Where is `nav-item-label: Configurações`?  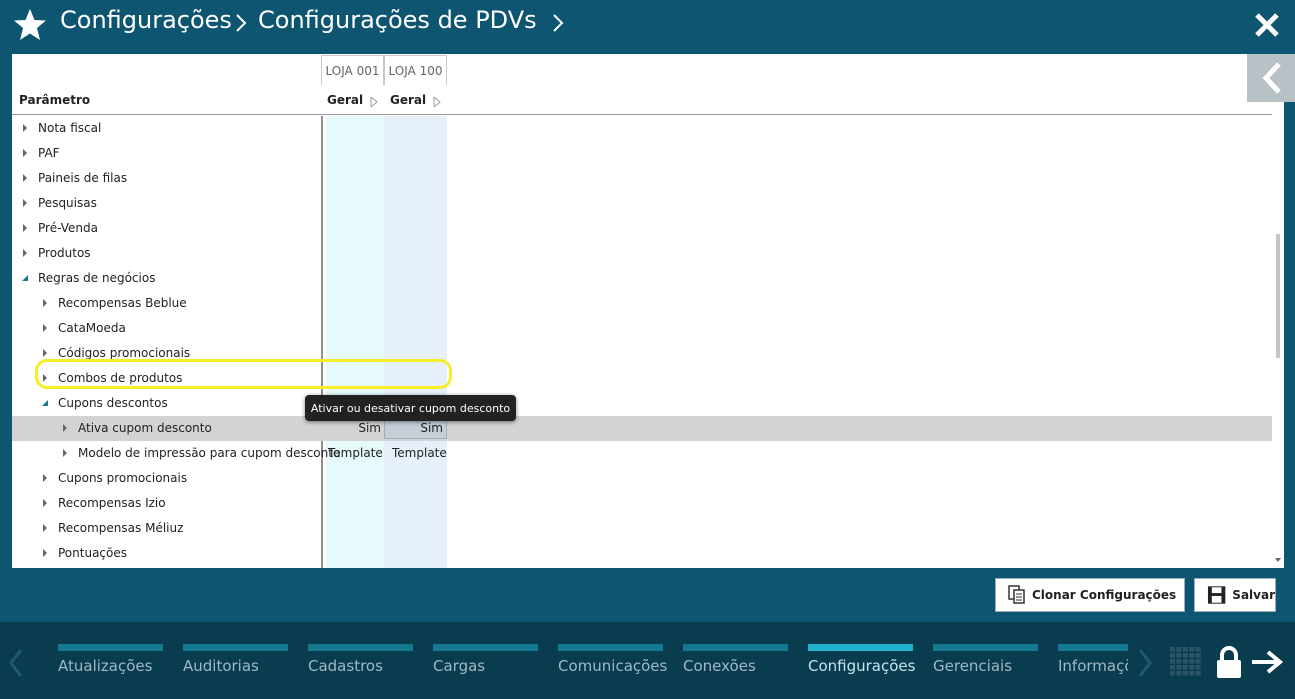
nav-item-label: Configurações is located at coordinates (862, 666).